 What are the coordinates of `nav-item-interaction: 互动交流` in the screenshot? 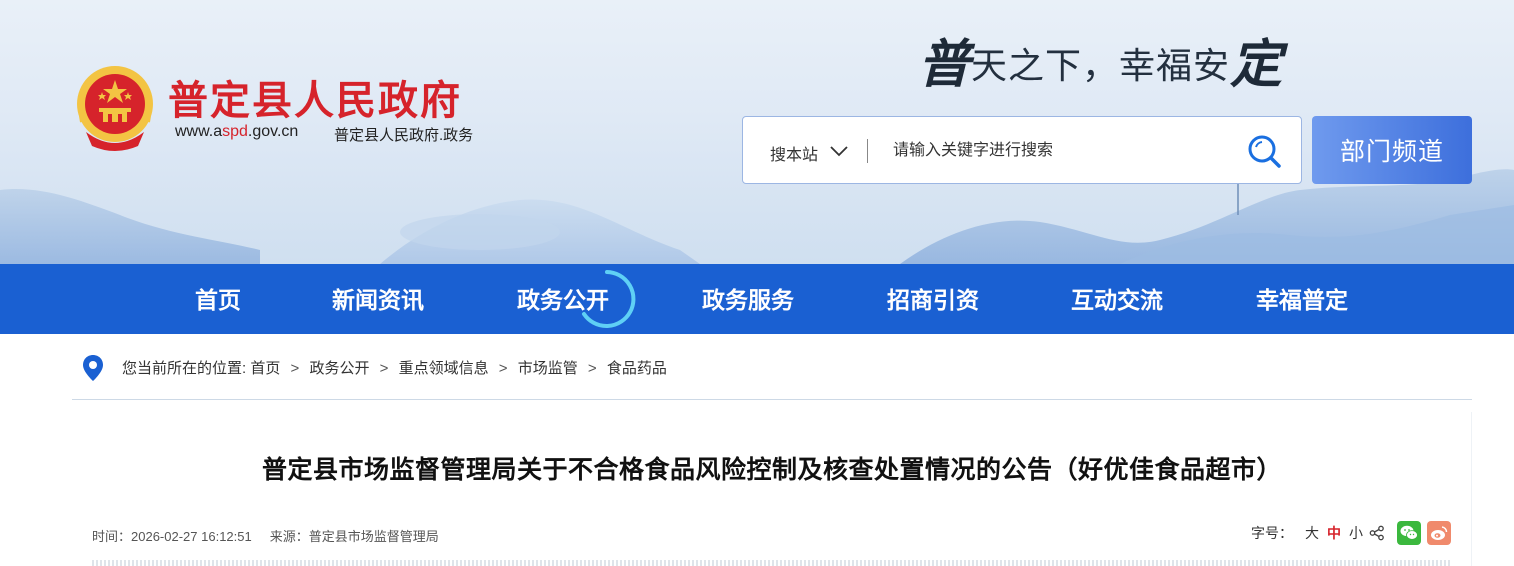 It's located at (1117, 299).